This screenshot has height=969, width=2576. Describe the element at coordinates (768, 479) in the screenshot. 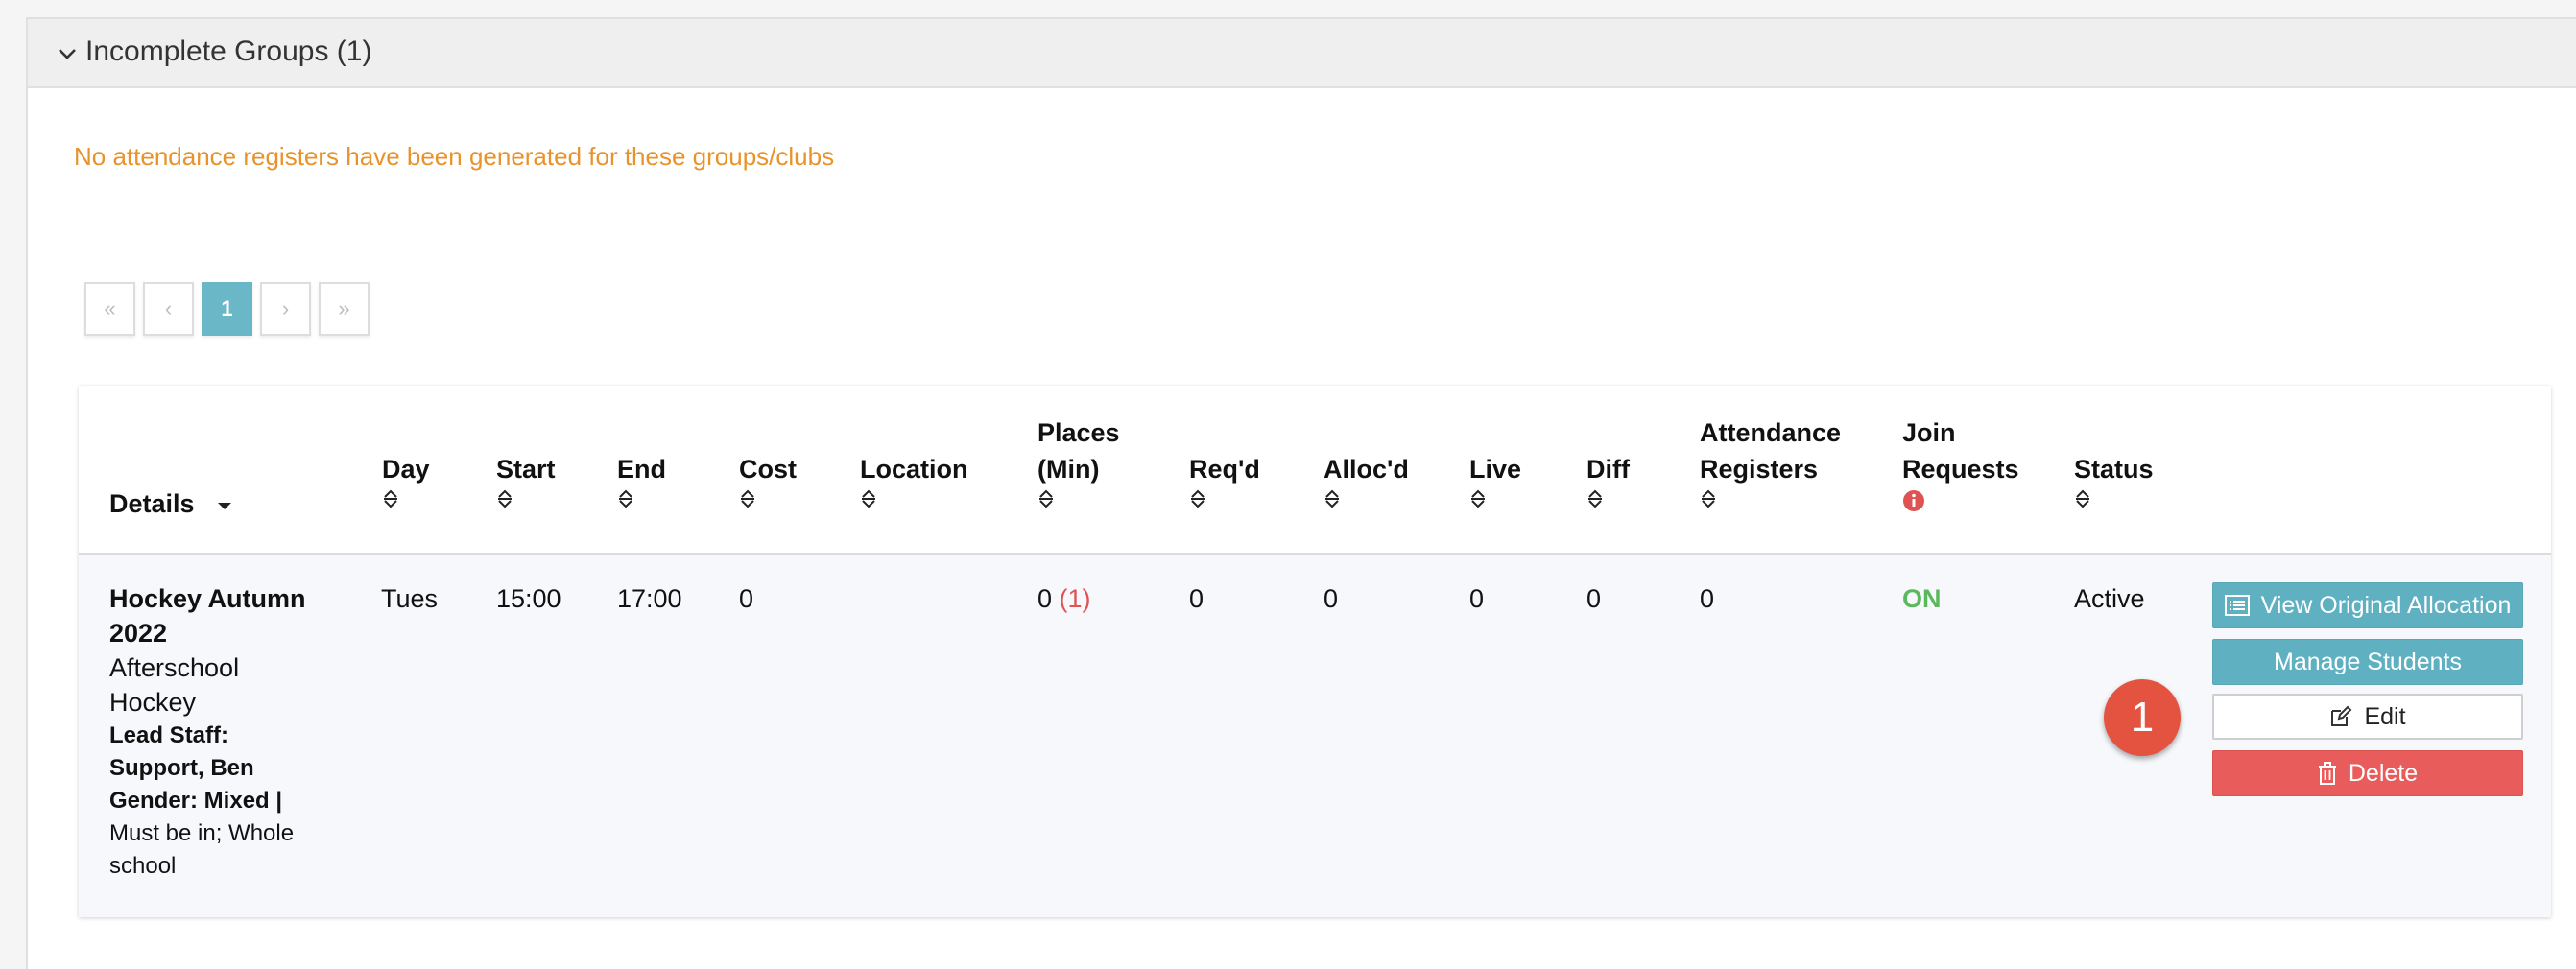

I see `column-header-cost: Cost` at that location.